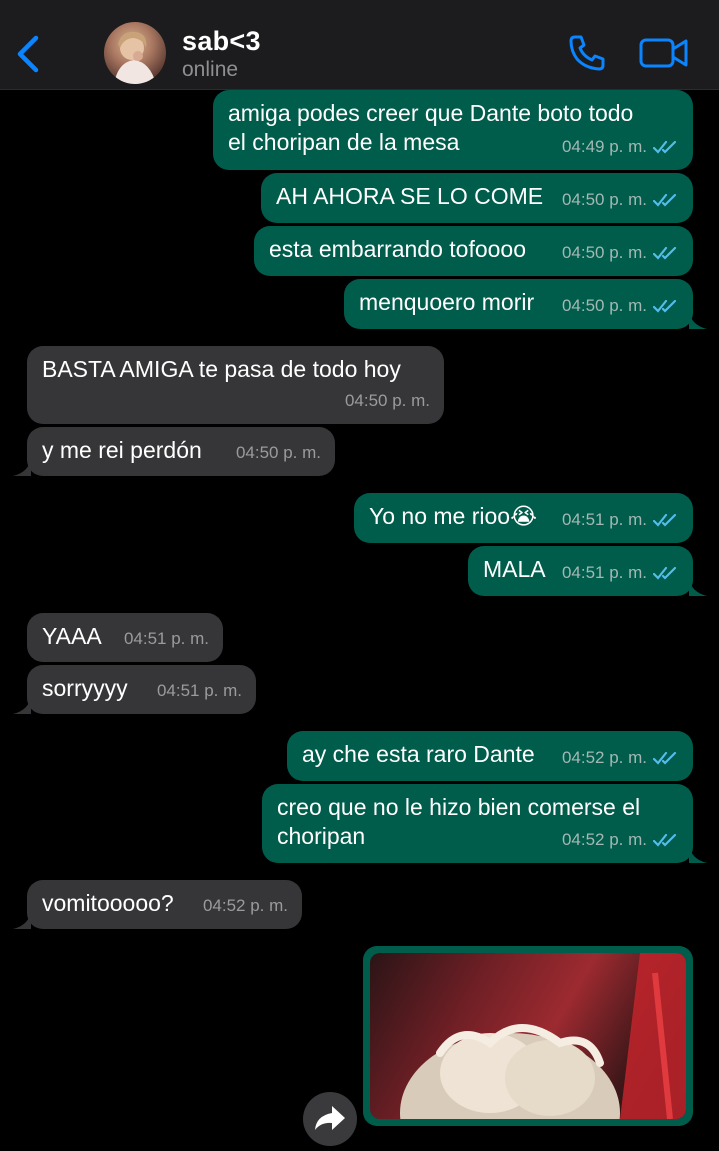  I want to click on forward-arrow-icon, so click(330, 1118).